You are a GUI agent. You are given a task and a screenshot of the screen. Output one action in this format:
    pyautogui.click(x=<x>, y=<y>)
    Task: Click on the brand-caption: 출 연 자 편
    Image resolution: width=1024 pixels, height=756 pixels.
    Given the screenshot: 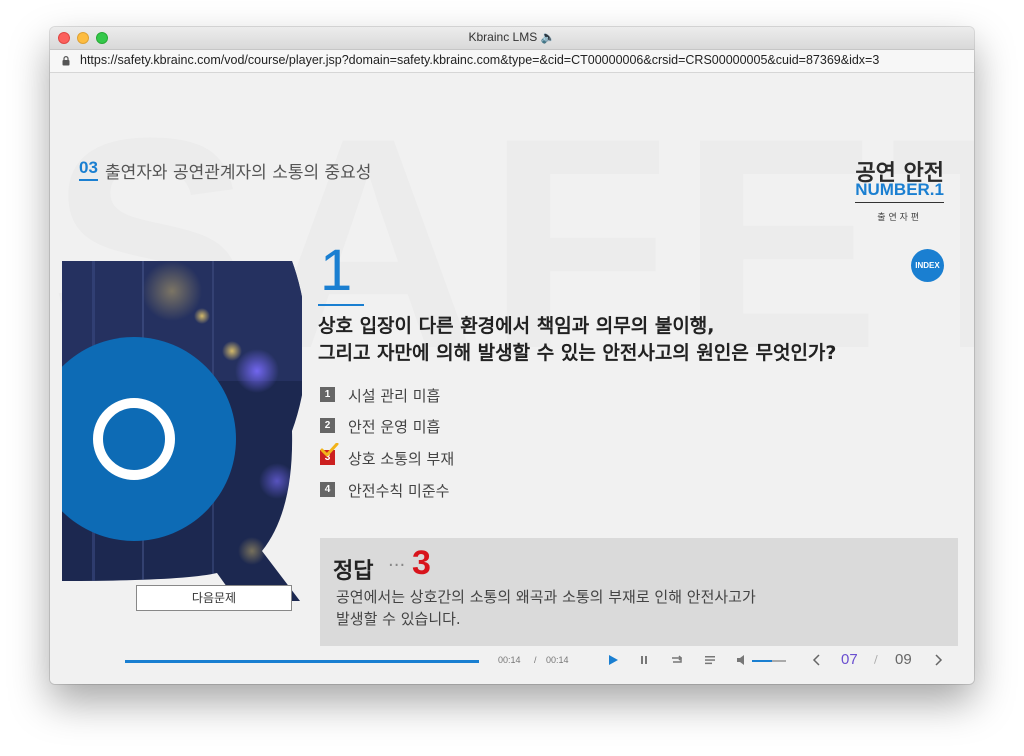 What is the action you would take?
    pyautogui.click(x=898, y=218)
    